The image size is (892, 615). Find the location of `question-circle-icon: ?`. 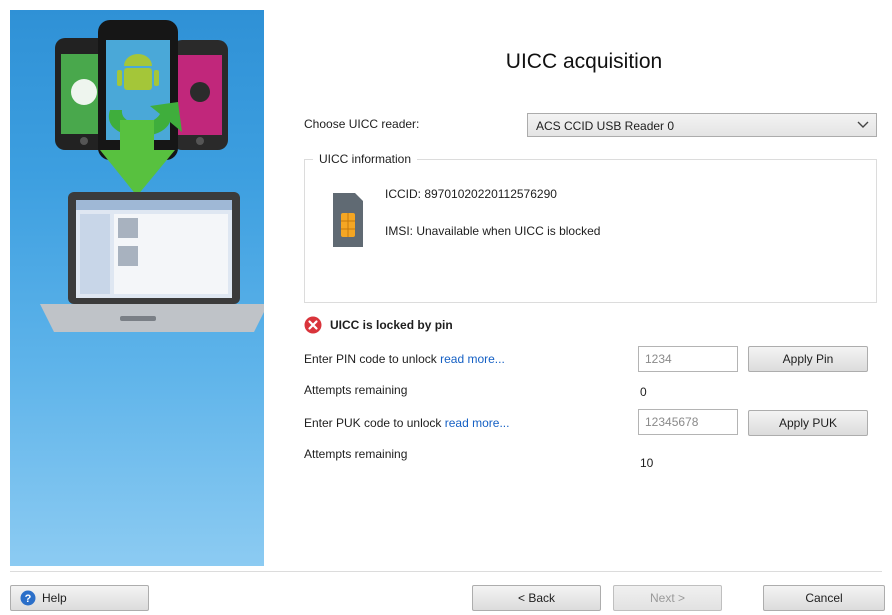

question-circle-icon: ? is located at coordinates (28, 598).